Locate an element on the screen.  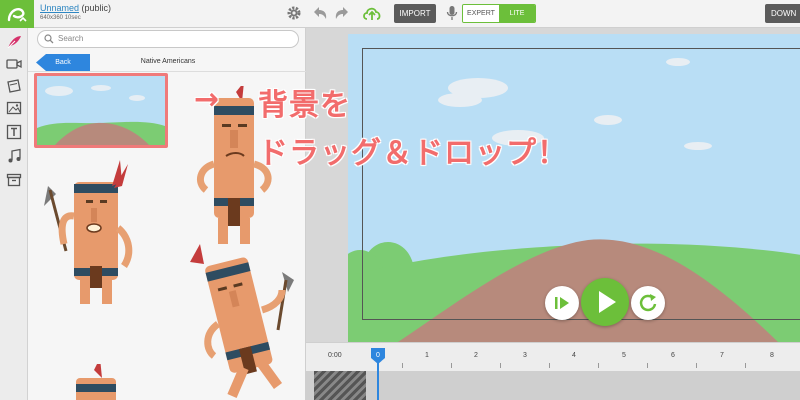
project-visibility: (public) is located at coordinates (96, 8).